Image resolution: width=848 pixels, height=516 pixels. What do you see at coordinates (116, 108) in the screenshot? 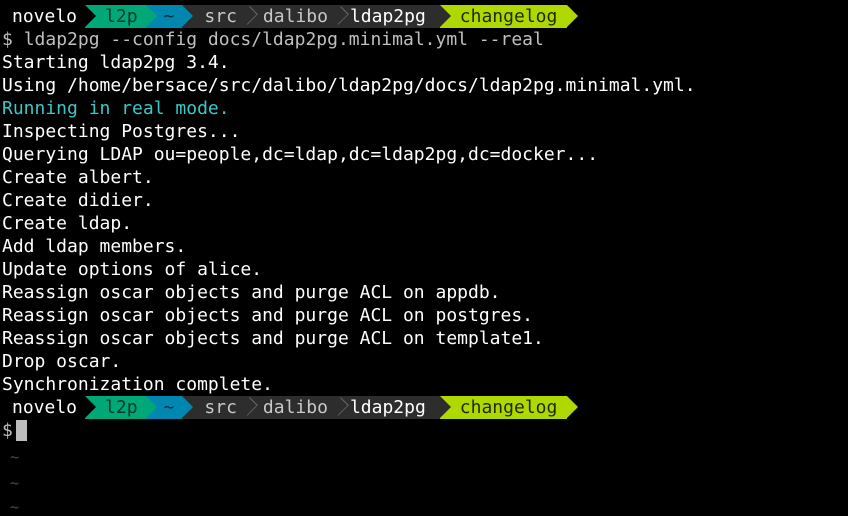
I see `output-line-info: Running in real mode.` at bounding box center [116, 108].